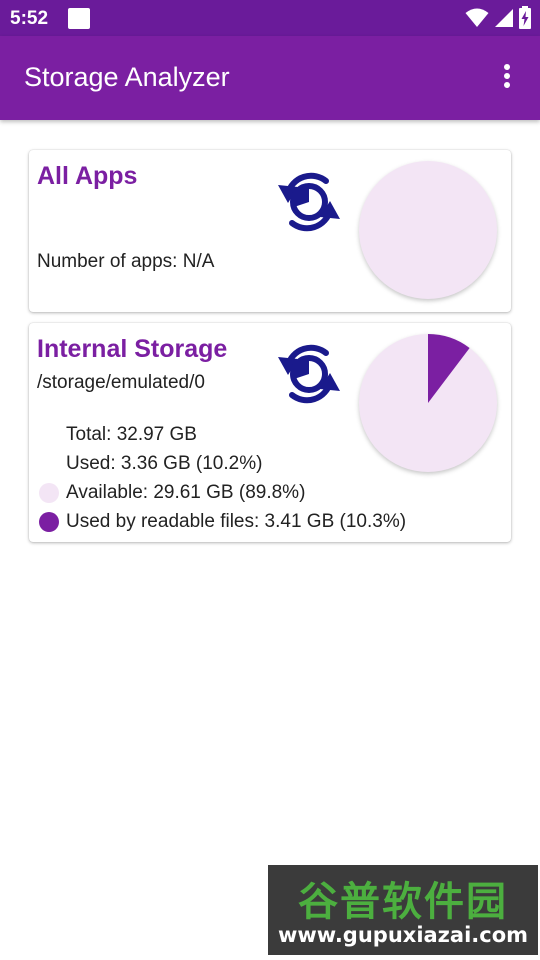  Describe the element at coordinates (403, 935) in the screenshot. I see `watermark-url: www.gupuxiazai.com` at that location.